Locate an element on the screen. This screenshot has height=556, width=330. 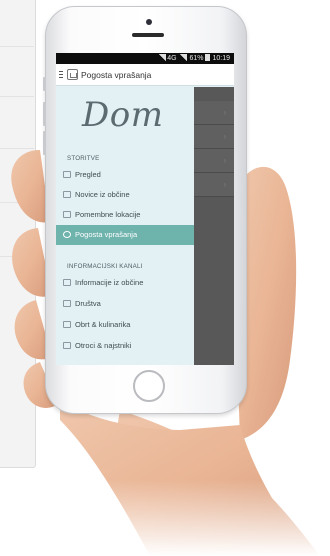
camera-icon is located at coordinates (149, 22).